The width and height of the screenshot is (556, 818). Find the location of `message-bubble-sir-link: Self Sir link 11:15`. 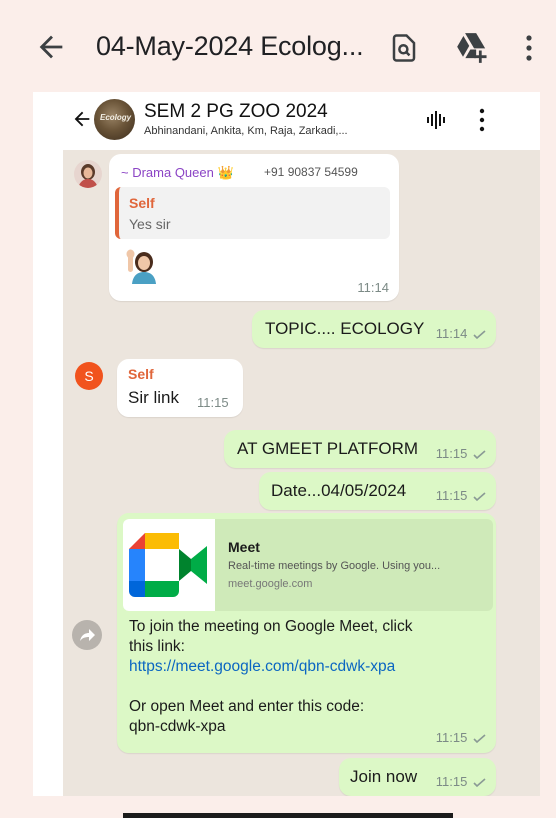

message-bubble-sir-link: Self Sir link 11:15 is located at coordinates (180, 388).